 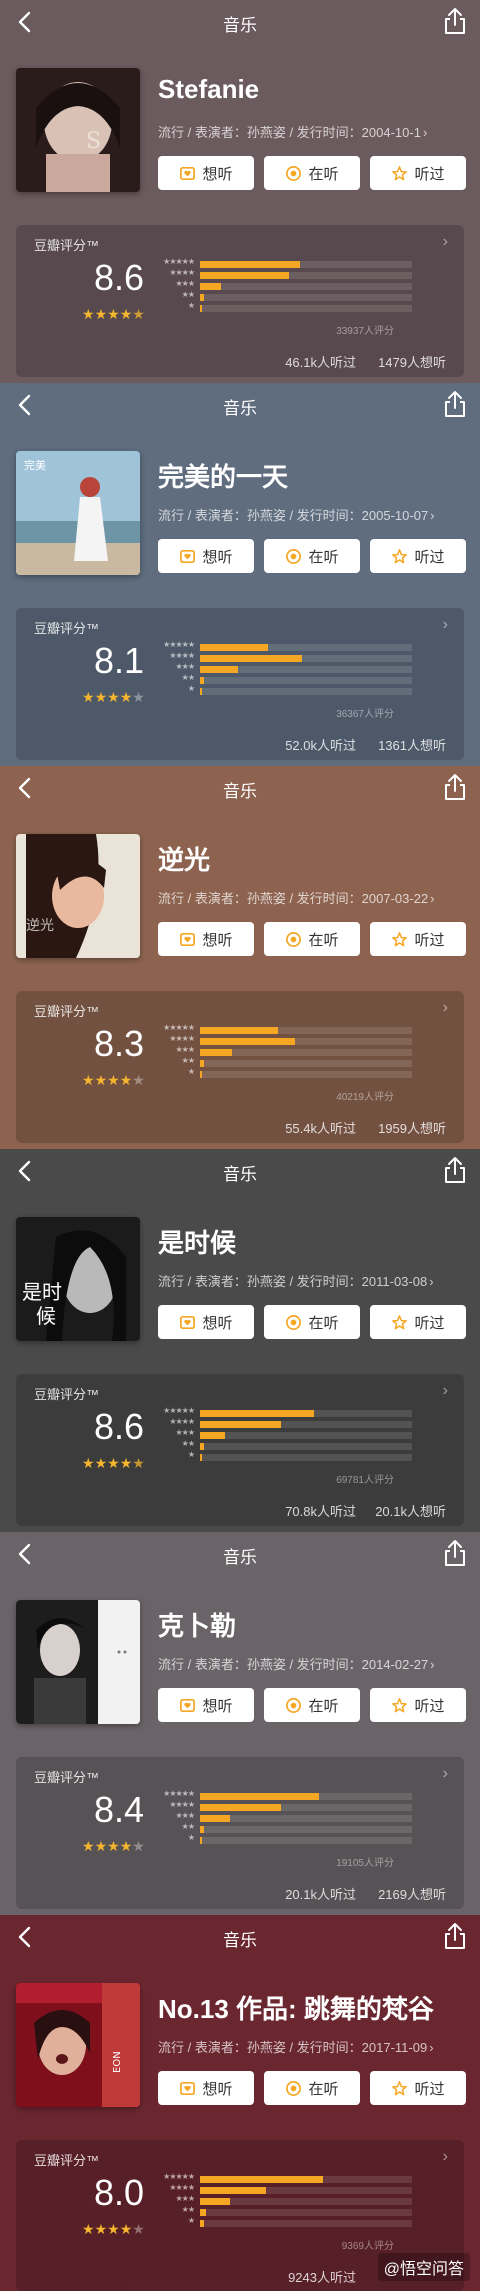 What do you see at coordinates (296, 1280) in the screenshot?
I see `album-meta: 流行 / 表演者：孙燕姿 / 发行时间：2011-03-08 ›` at bounding box center [296, 1280].